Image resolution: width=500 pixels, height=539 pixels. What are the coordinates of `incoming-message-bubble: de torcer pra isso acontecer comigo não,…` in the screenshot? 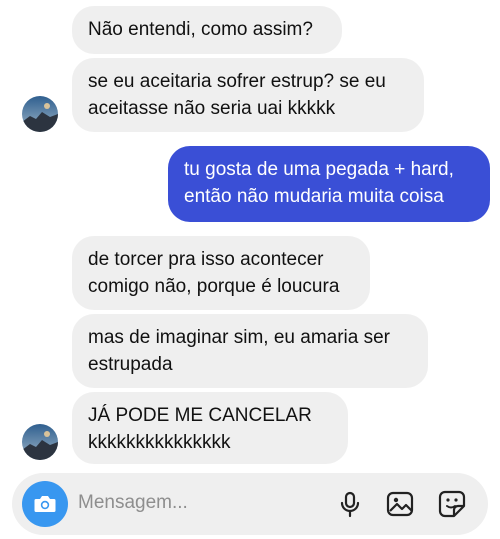 It's located at (221, 273).